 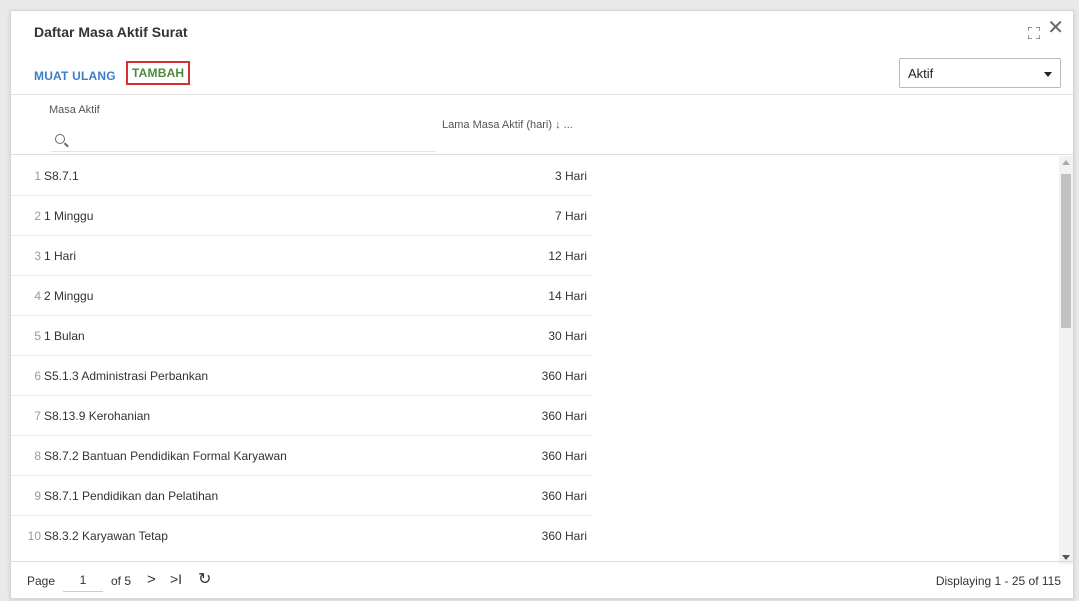 I want to click on row-name: S5.1.3 Administrasi Perbankan, so click(x=126, y=376).